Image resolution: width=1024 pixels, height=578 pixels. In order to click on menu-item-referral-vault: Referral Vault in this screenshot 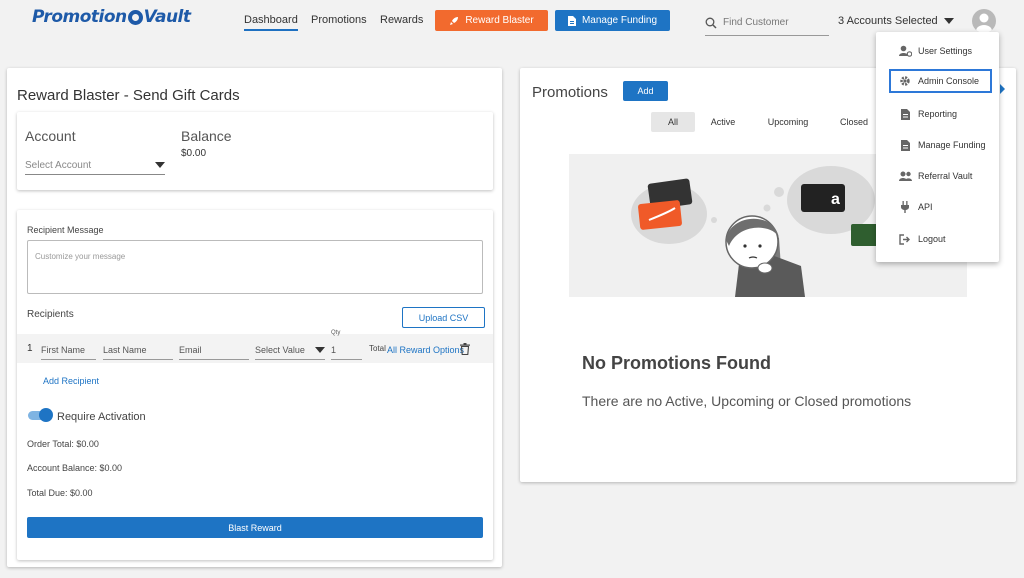, I will do `click(937, 176)`.